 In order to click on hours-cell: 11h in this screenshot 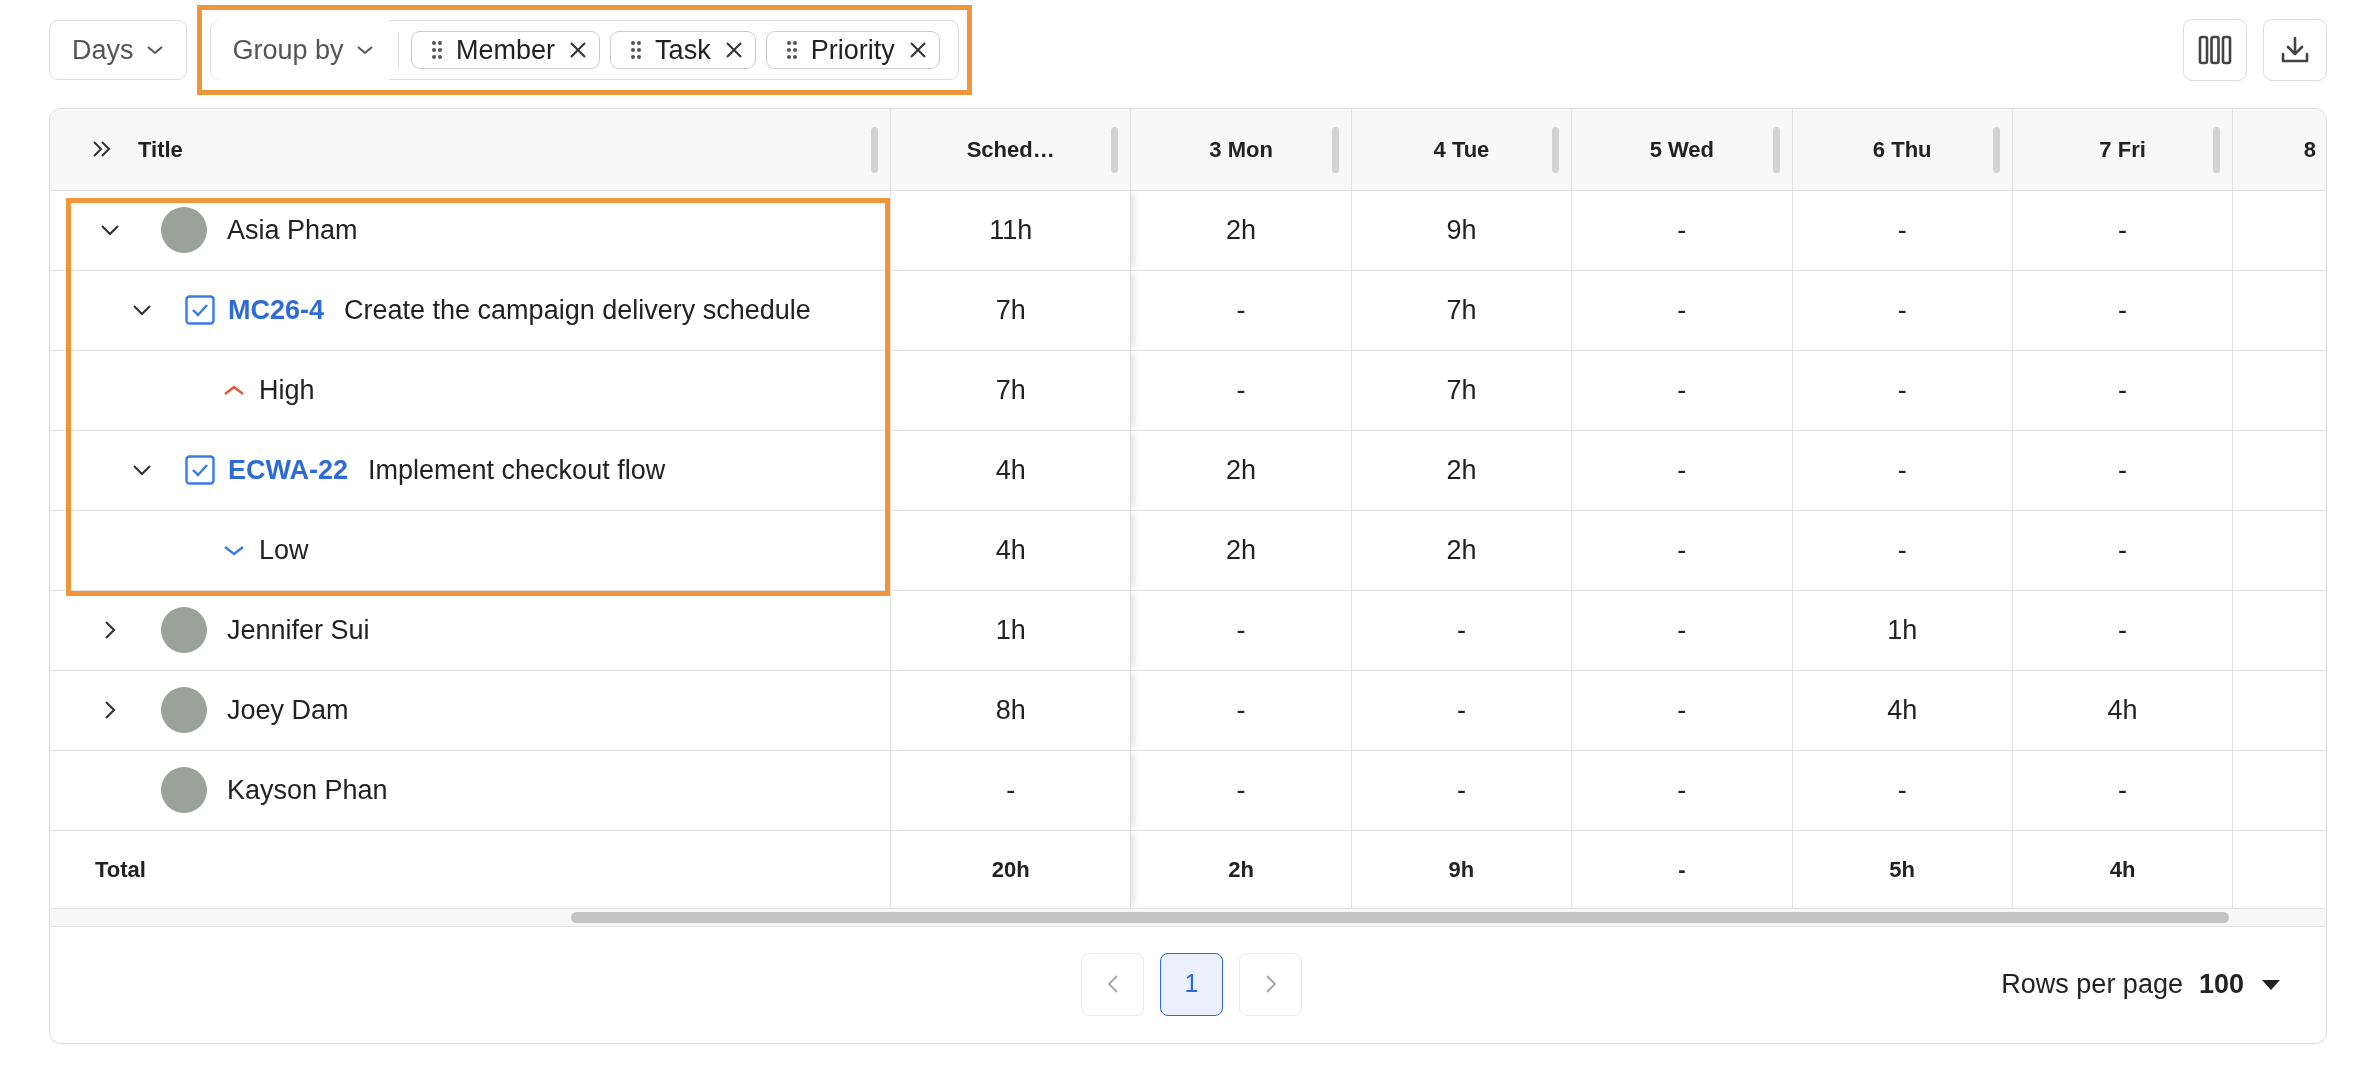, I will do `click(1011, 229)`.